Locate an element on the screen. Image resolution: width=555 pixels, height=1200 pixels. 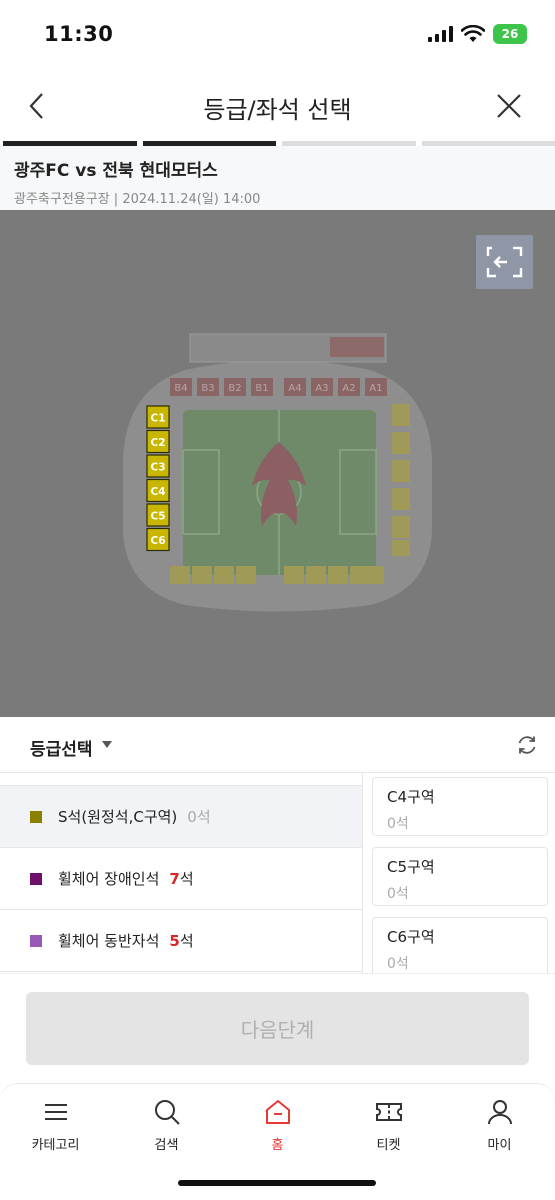
seat-block-label: C2 is located at coordinates (157, 443).